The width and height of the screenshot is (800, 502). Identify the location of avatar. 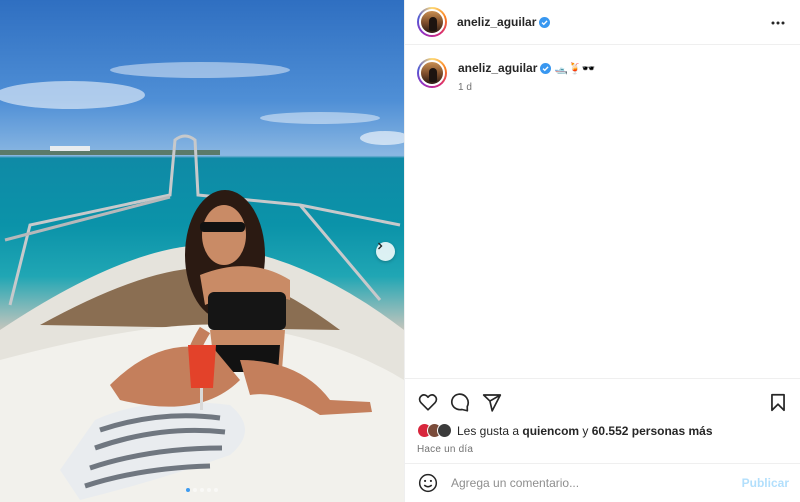
(432, 22).